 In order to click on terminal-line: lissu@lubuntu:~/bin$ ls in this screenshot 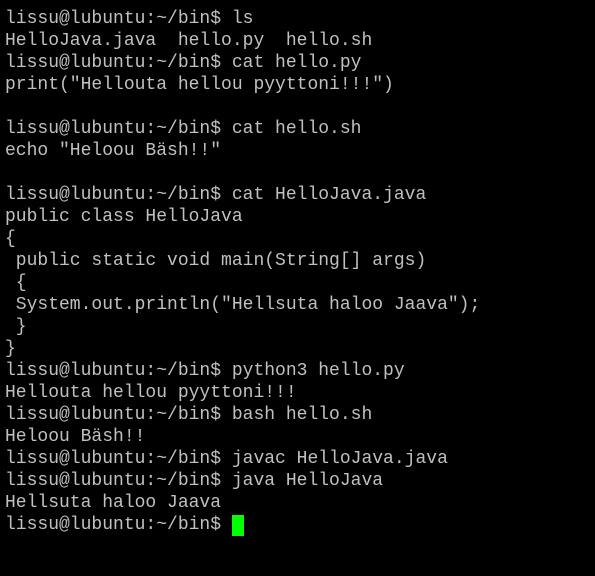, I will do `click(129, 19)`.